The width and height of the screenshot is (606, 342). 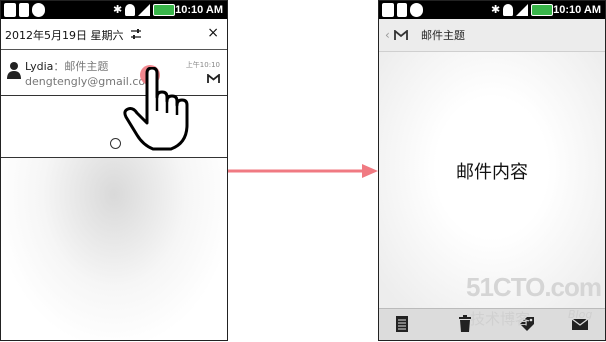 I want to click on archive-icon, so click(x=402, y=324).